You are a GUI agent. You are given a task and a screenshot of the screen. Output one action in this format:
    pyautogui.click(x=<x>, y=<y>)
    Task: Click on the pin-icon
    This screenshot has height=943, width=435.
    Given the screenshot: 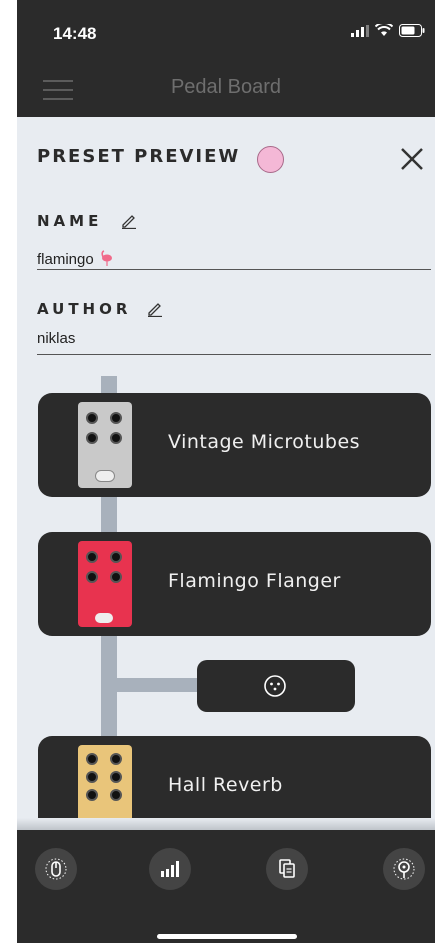 What is the action you would take?
    pyautogui.click(x=404, y=869)
    